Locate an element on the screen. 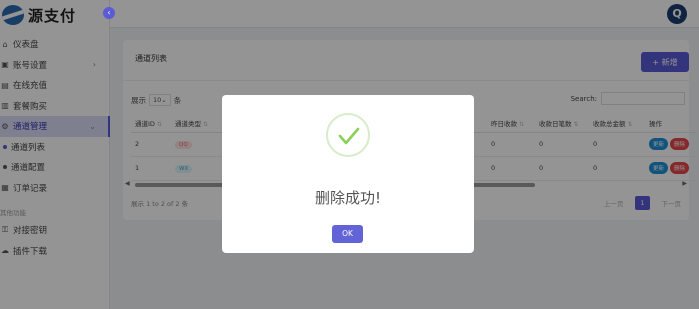 This screenshot has height=309, width=699. success-check-icon is located at coordinates (348, 135).